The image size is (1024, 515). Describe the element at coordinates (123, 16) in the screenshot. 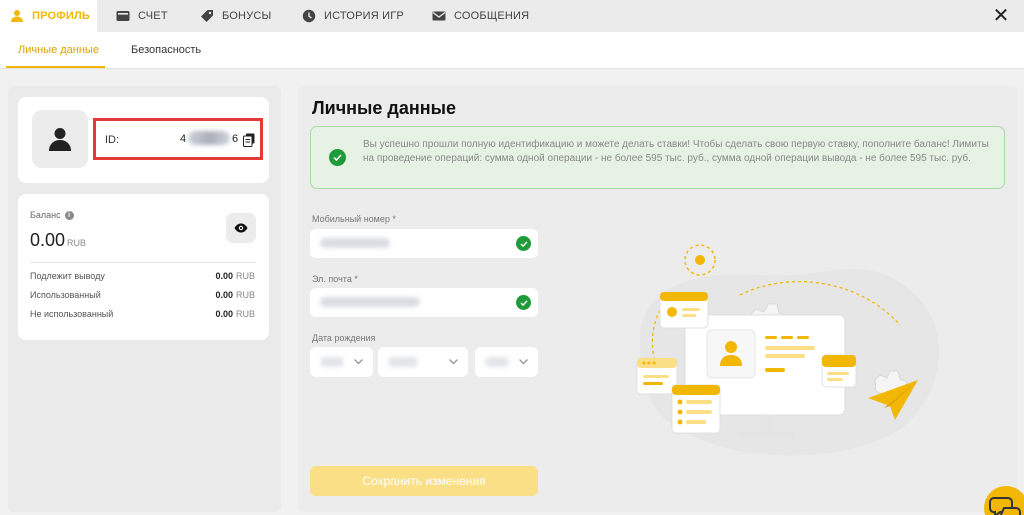

I see `wallet-icon` at that location.